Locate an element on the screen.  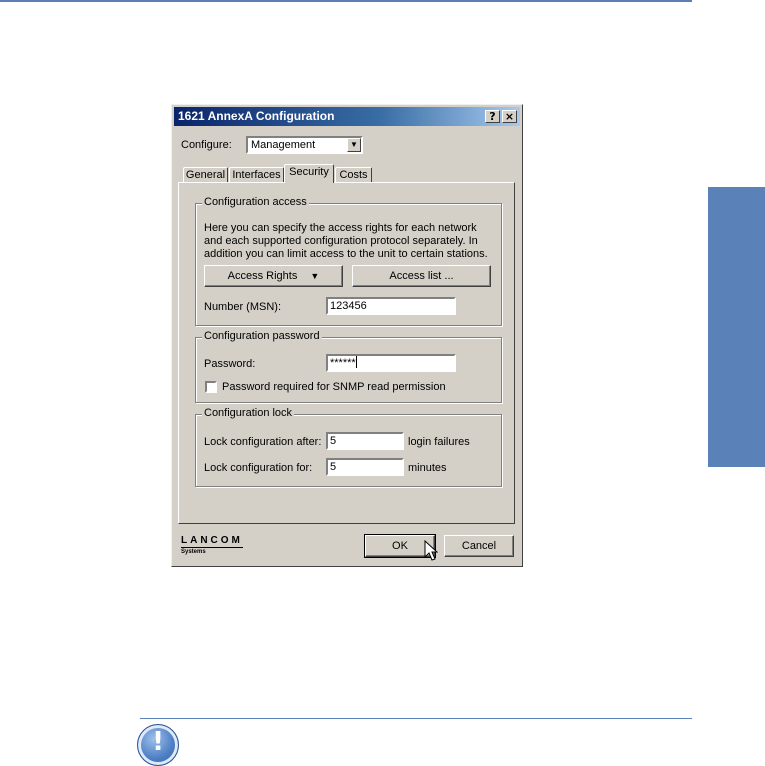
exclamation-icon: ! is located at coordinates (158, 745).